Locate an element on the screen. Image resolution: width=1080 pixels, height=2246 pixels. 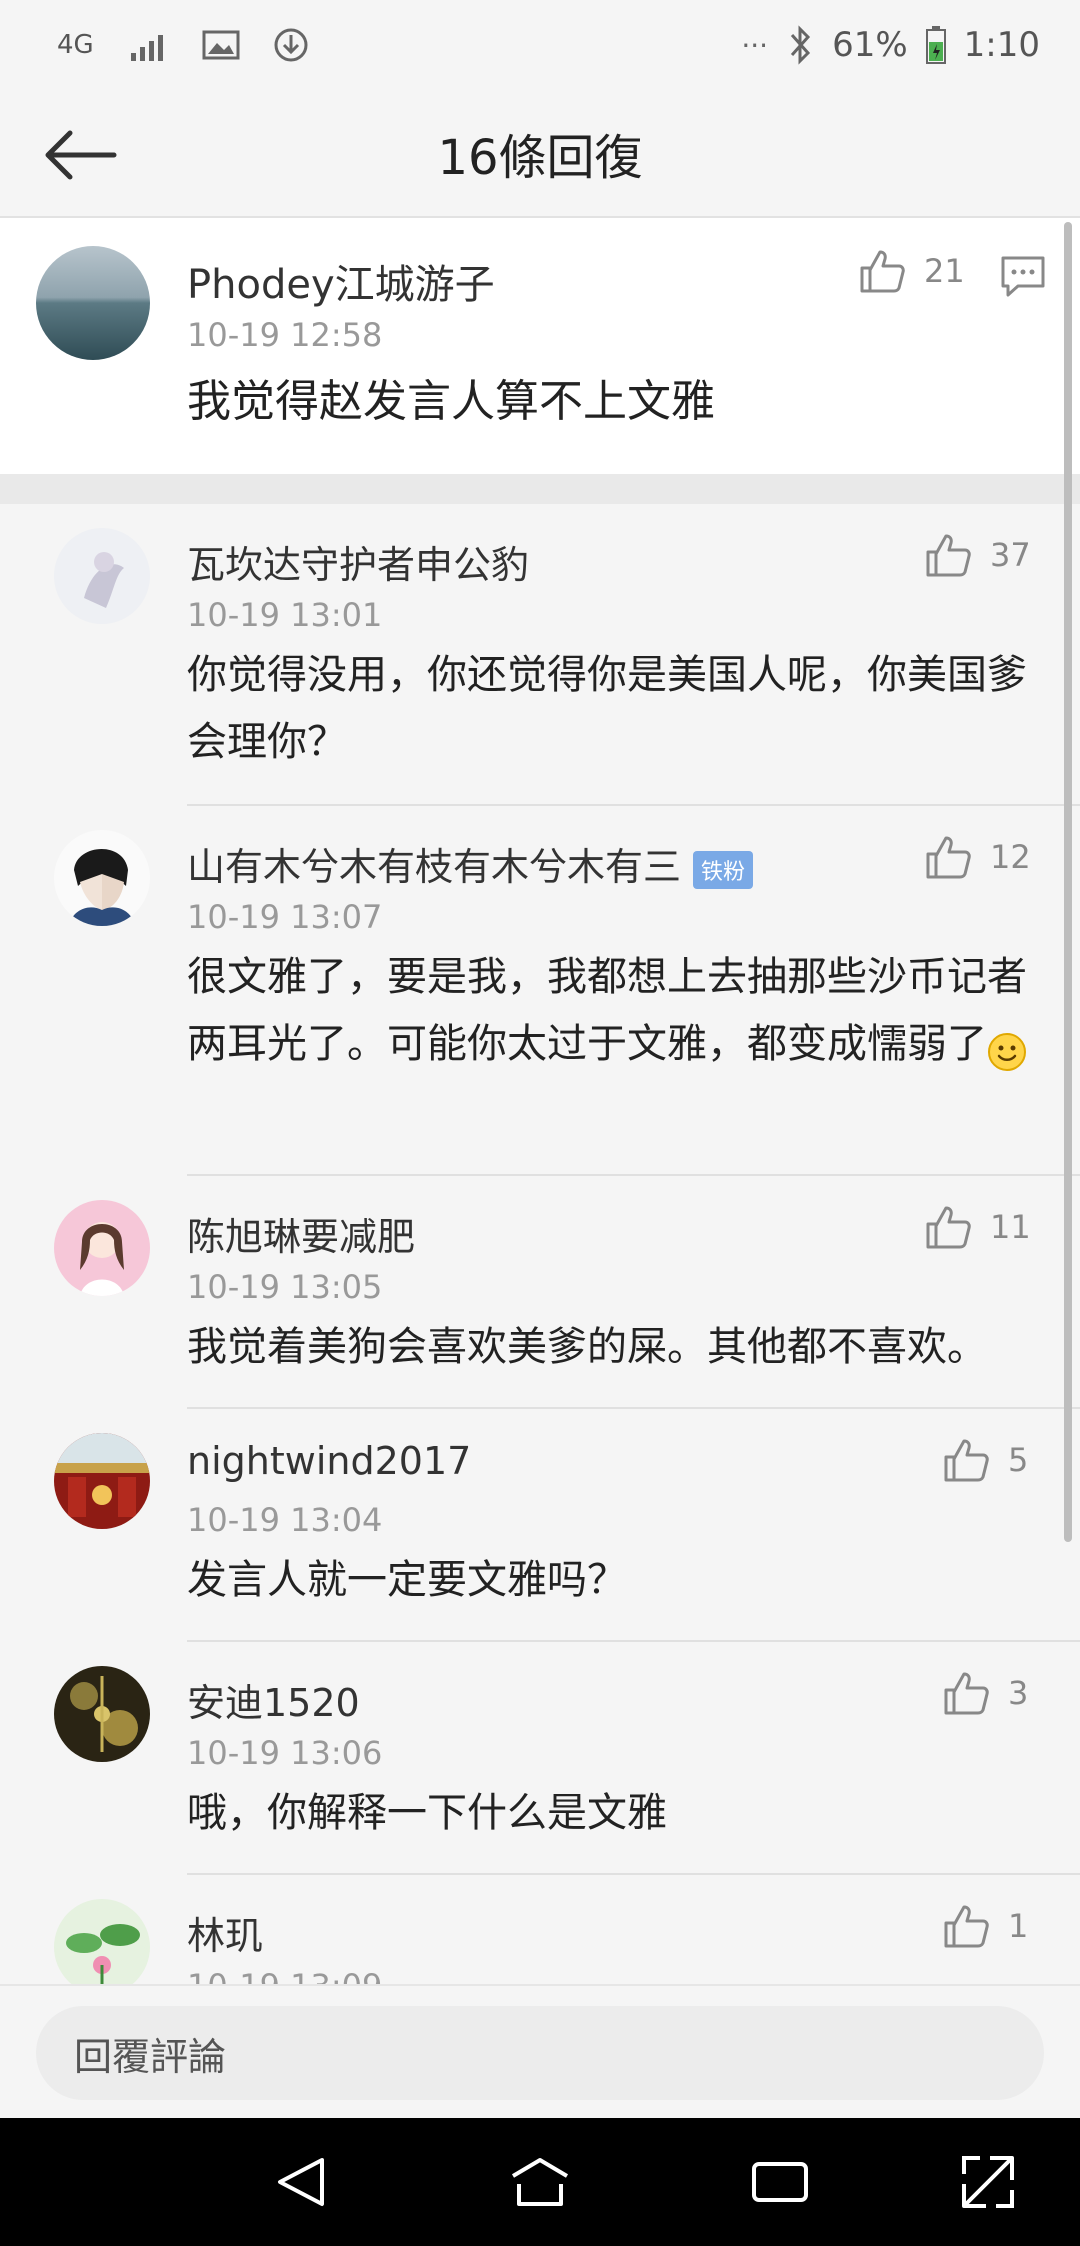
reply-author: 瓦坎达守护者申公豹 is located at coordinates (358, 561).